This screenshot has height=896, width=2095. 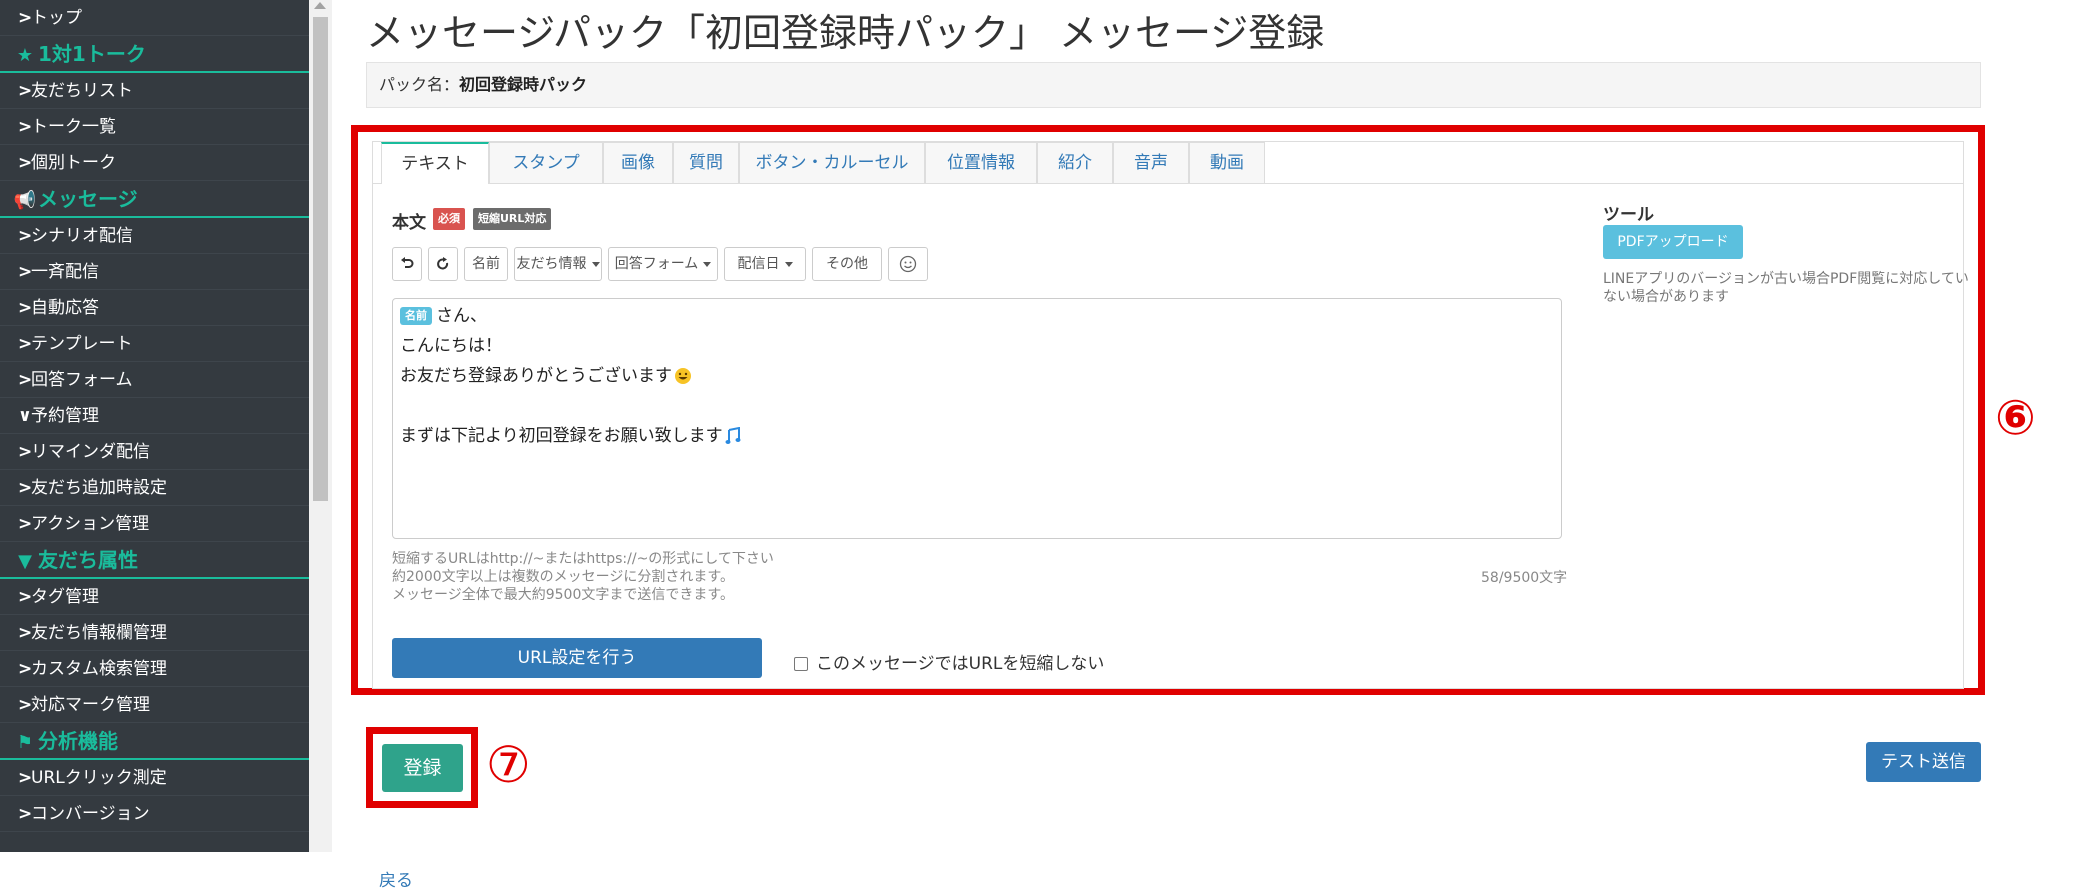 What do you see at coordinates (154, 705) in the screenshot?
I see `sidebar-item-19: >対応マーク管理` at bounding box center [154, 705].